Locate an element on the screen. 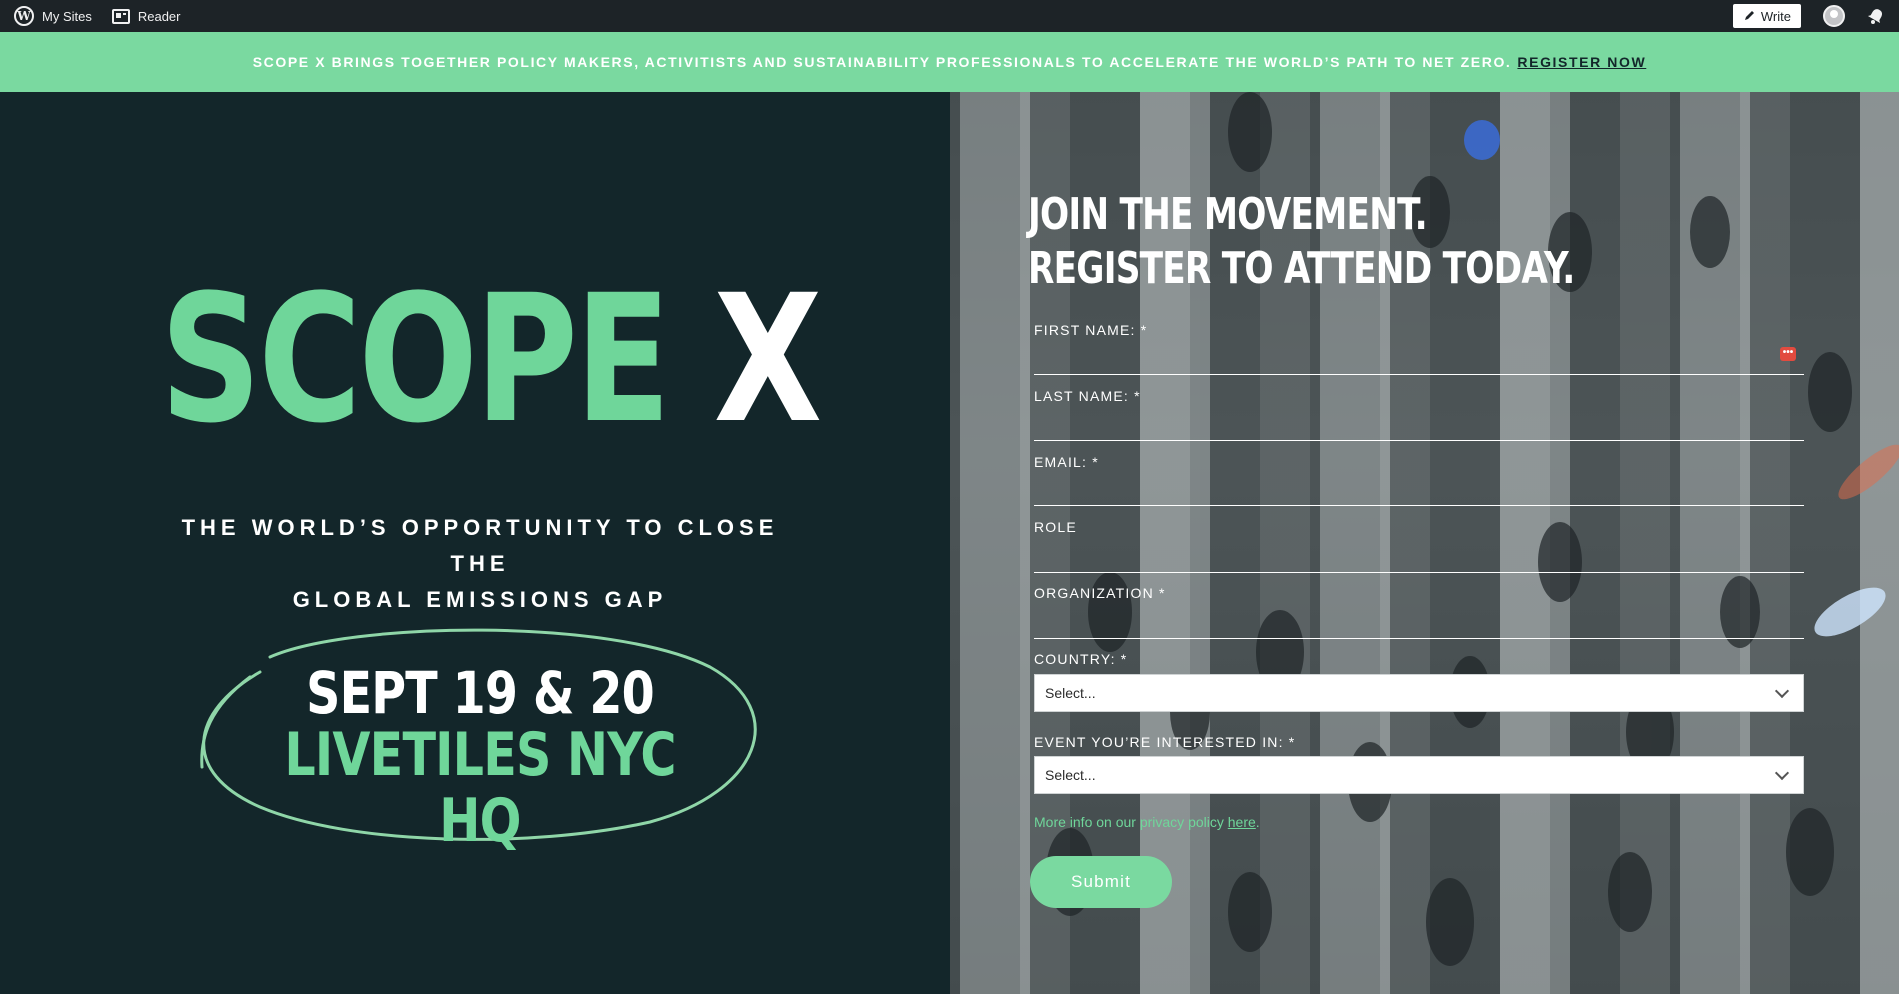 Image resolution: width=1899 pixels, height=994 pixels. tagline-line-2: GLOBAL EMISSIONS GAP is located at coordinates (480, 599).